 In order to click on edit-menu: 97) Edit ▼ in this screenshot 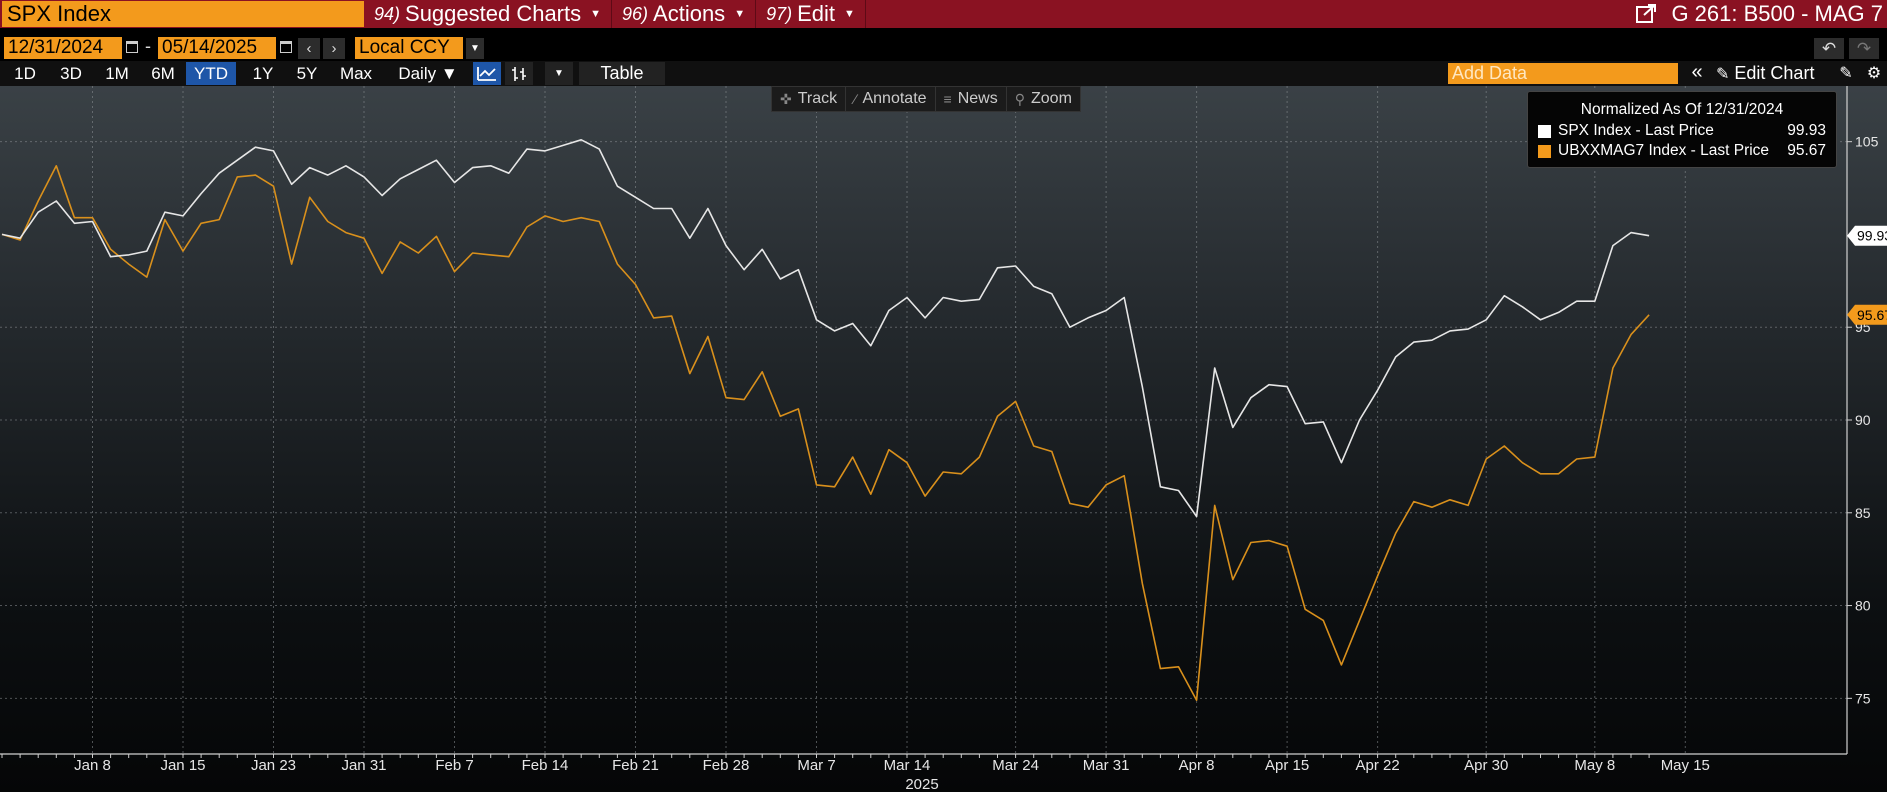, I will do `click(811, 14)`.